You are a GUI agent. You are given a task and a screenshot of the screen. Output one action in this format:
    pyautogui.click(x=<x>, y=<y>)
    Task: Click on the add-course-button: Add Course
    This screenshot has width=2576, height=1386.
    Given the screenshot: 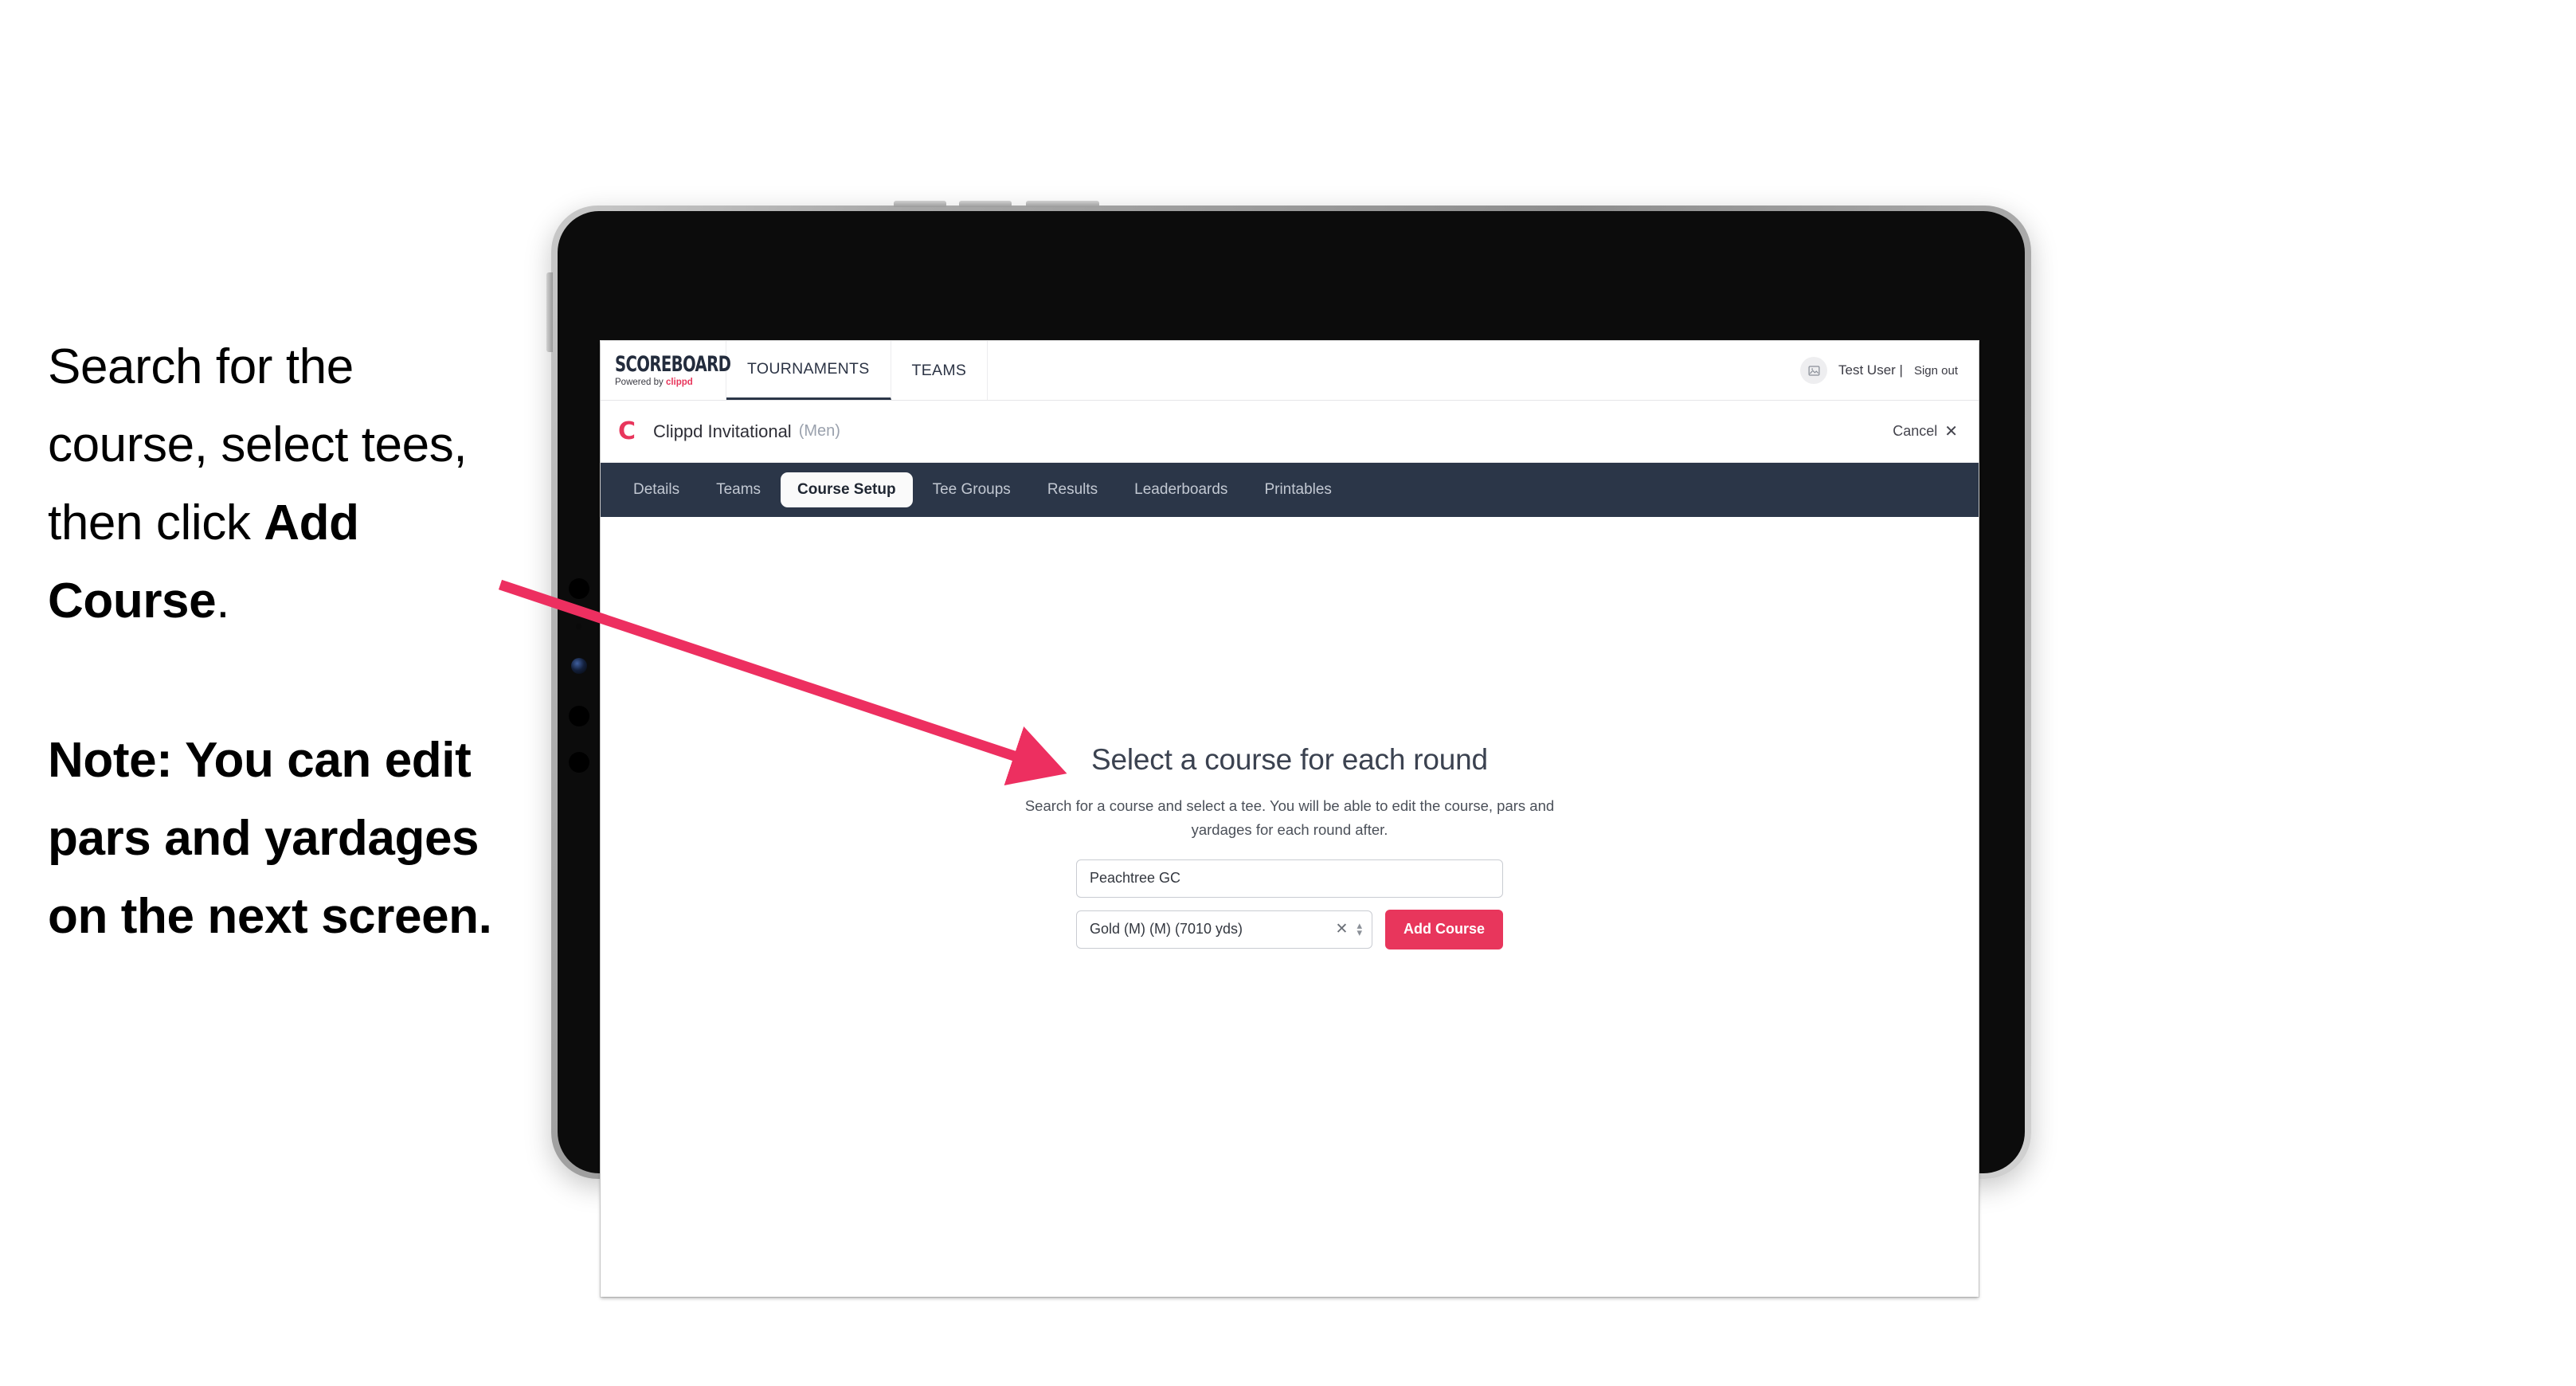 What is the action you would take?
    pyautogui.click(x=1444, y=929)
    